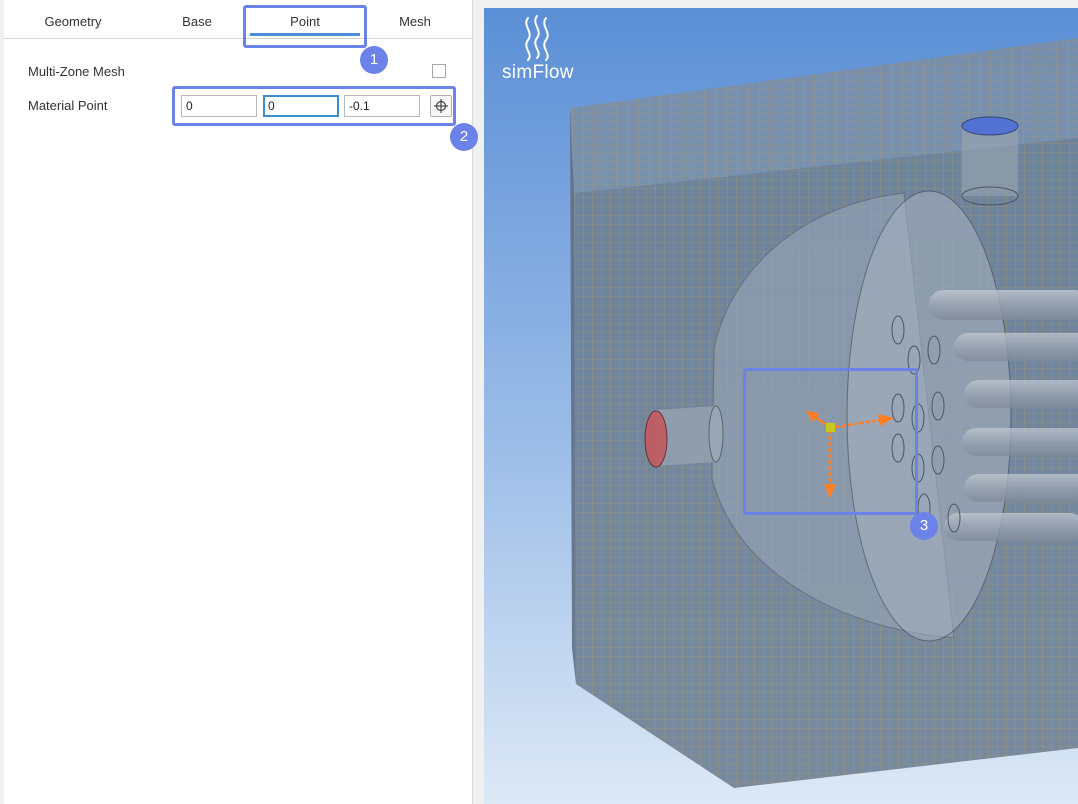 The width and height of the screenshot is (1078, 804). What do you see at coordinates (990, 126) in the screenshot?
I see `outlet-patch` at bounding box center [990, 126].